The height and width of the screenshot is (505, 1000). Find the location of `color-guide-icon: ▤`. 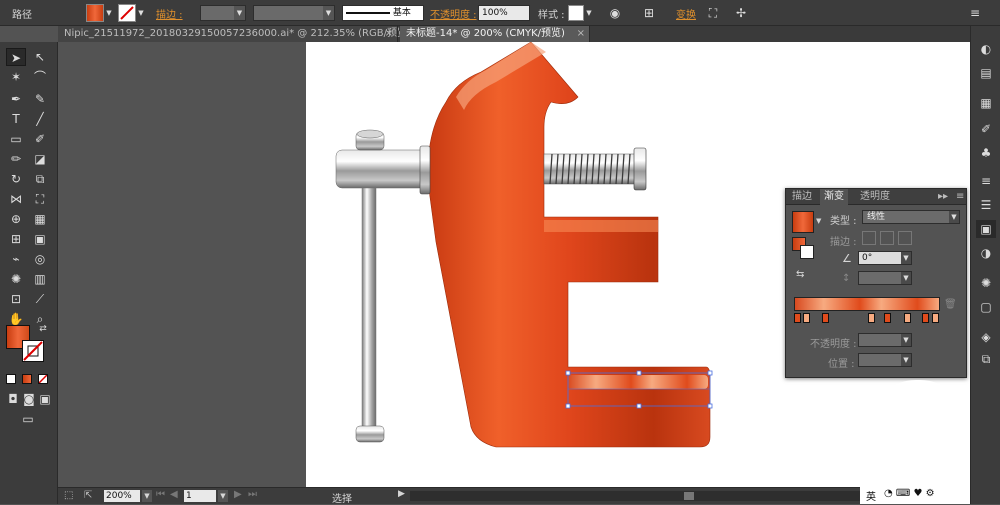

color-guide-icon: ▤ is located at coordinates (986, 73).